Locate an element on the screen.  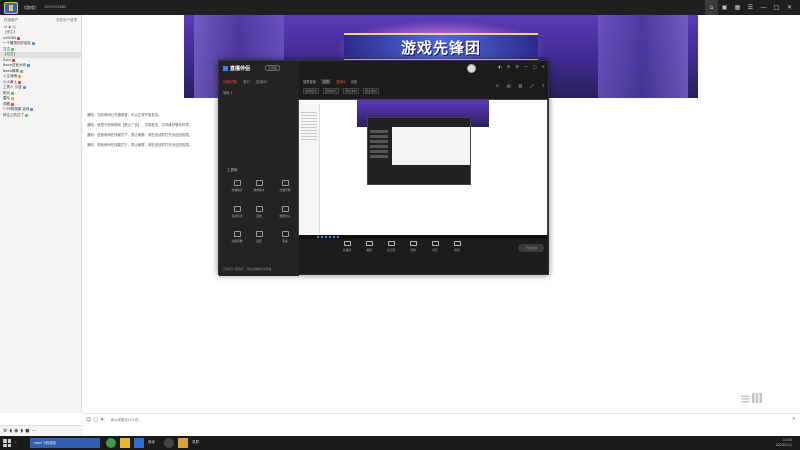
stream-preview is located at coordinates (423, 198).